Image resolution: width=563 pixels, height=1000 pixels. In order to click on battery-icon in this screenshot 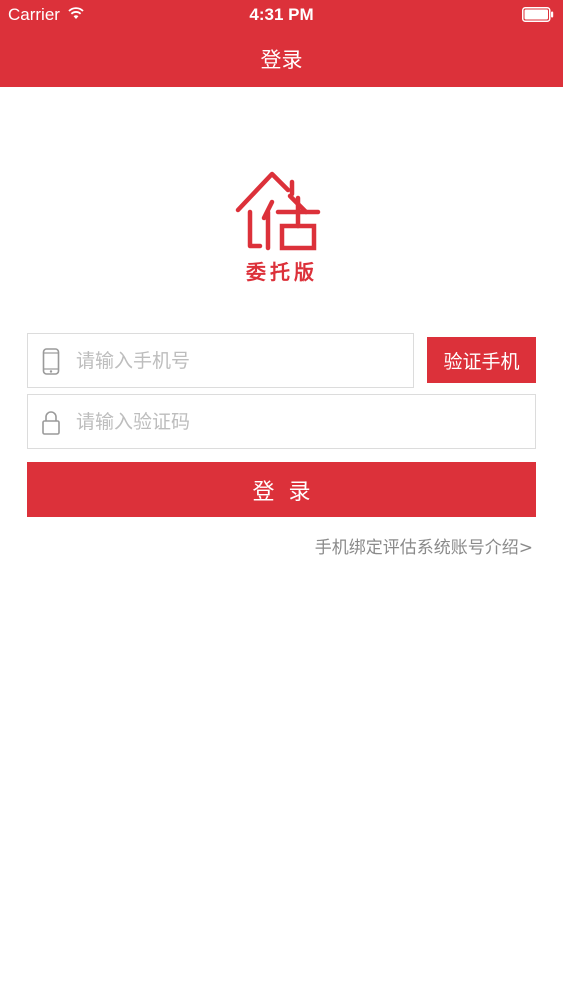, I will do `click(538, 14)`.